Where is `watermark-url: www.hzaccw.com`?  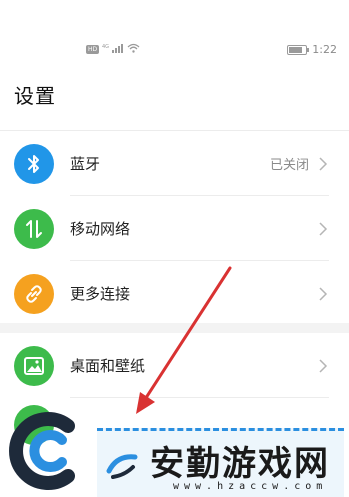
watermark-url: www.hzaccw.com is located at coordinates (250, 486).